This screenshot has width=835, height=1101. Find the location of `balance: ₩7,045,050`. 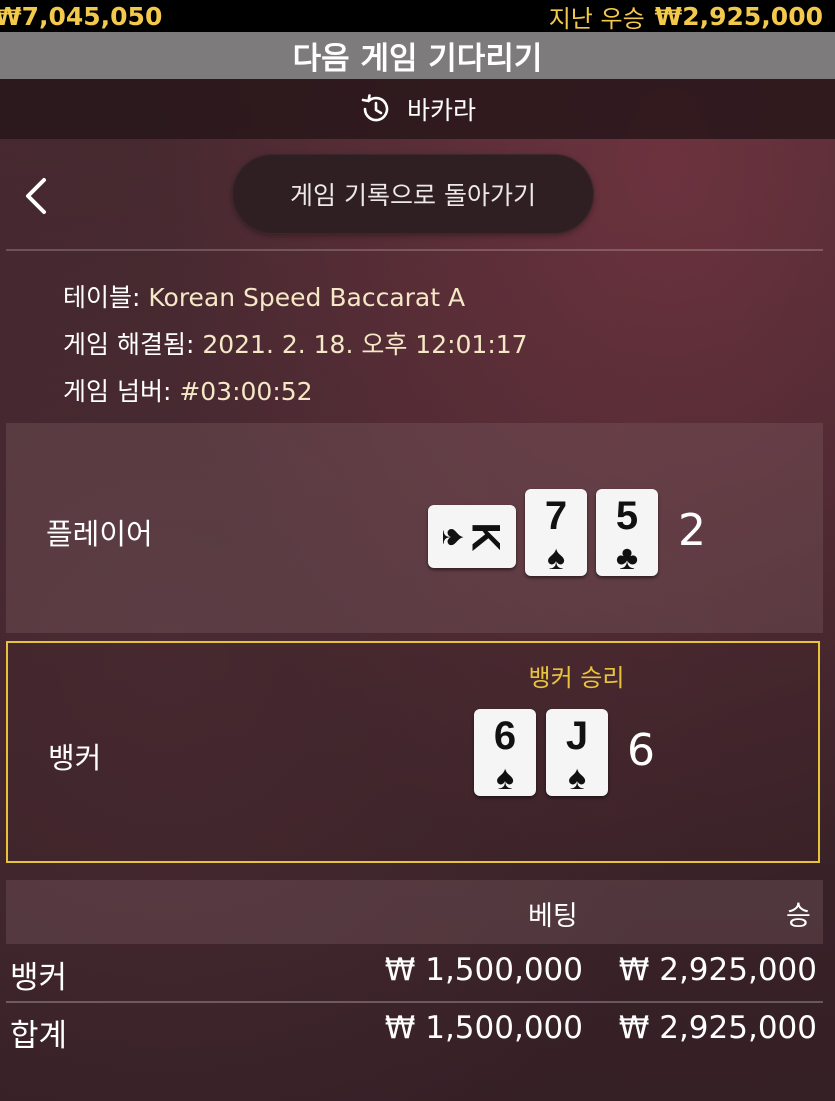

balance: ₩7,045,050 is located at coordinates (81, 16).